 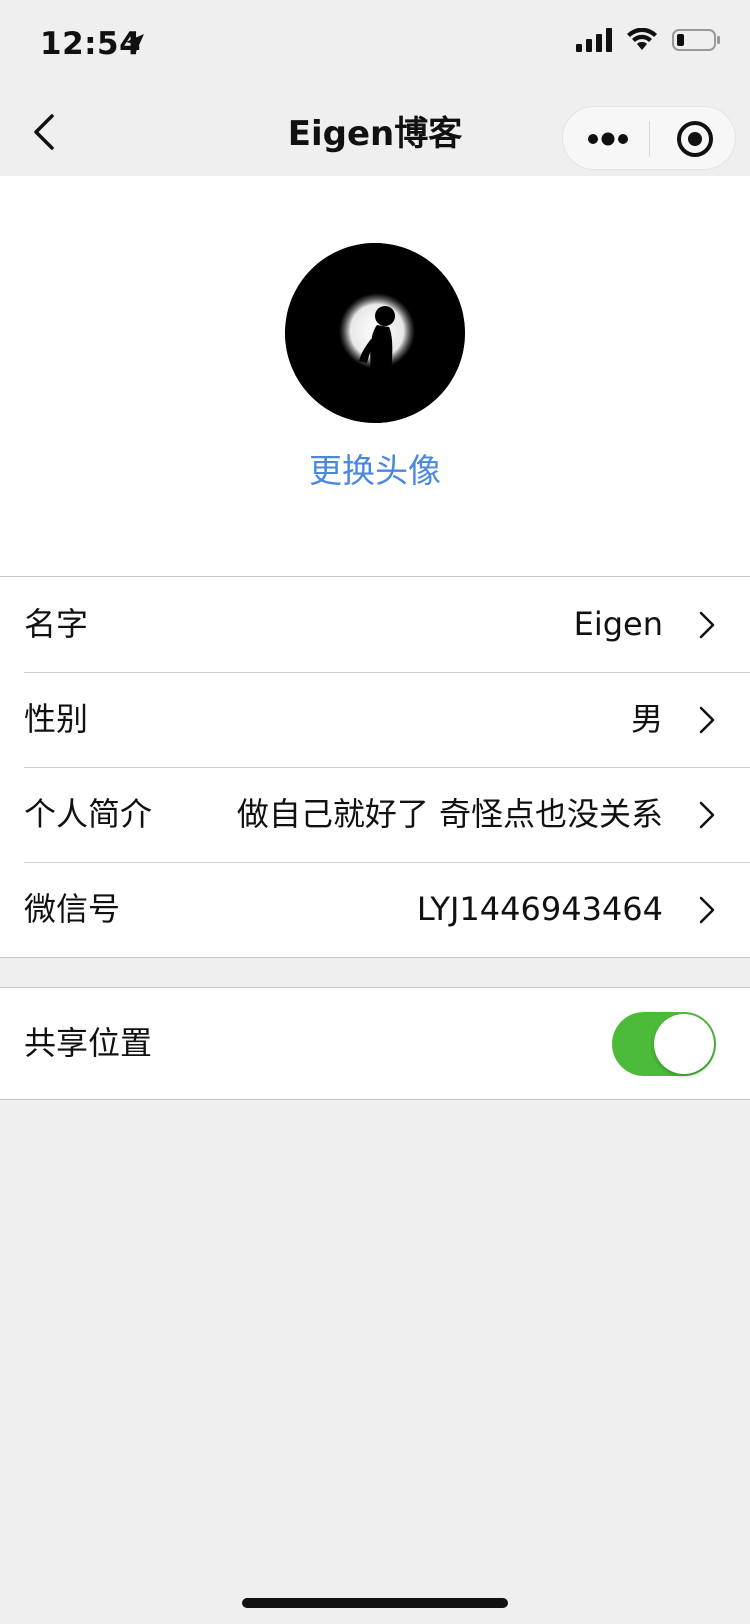 I want to click on row-label: 个人简介, so click(x=88, y=814).